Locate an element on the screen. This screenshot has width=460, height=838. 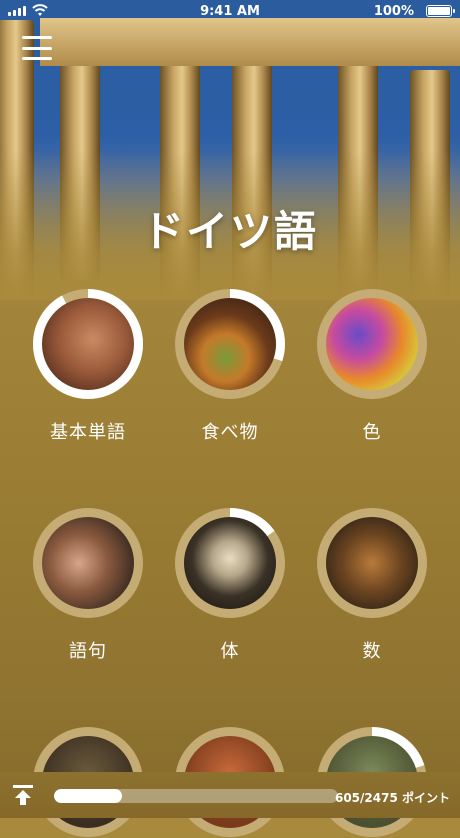
arrow-up-to-line-icon is located at coordinates (23, 795).